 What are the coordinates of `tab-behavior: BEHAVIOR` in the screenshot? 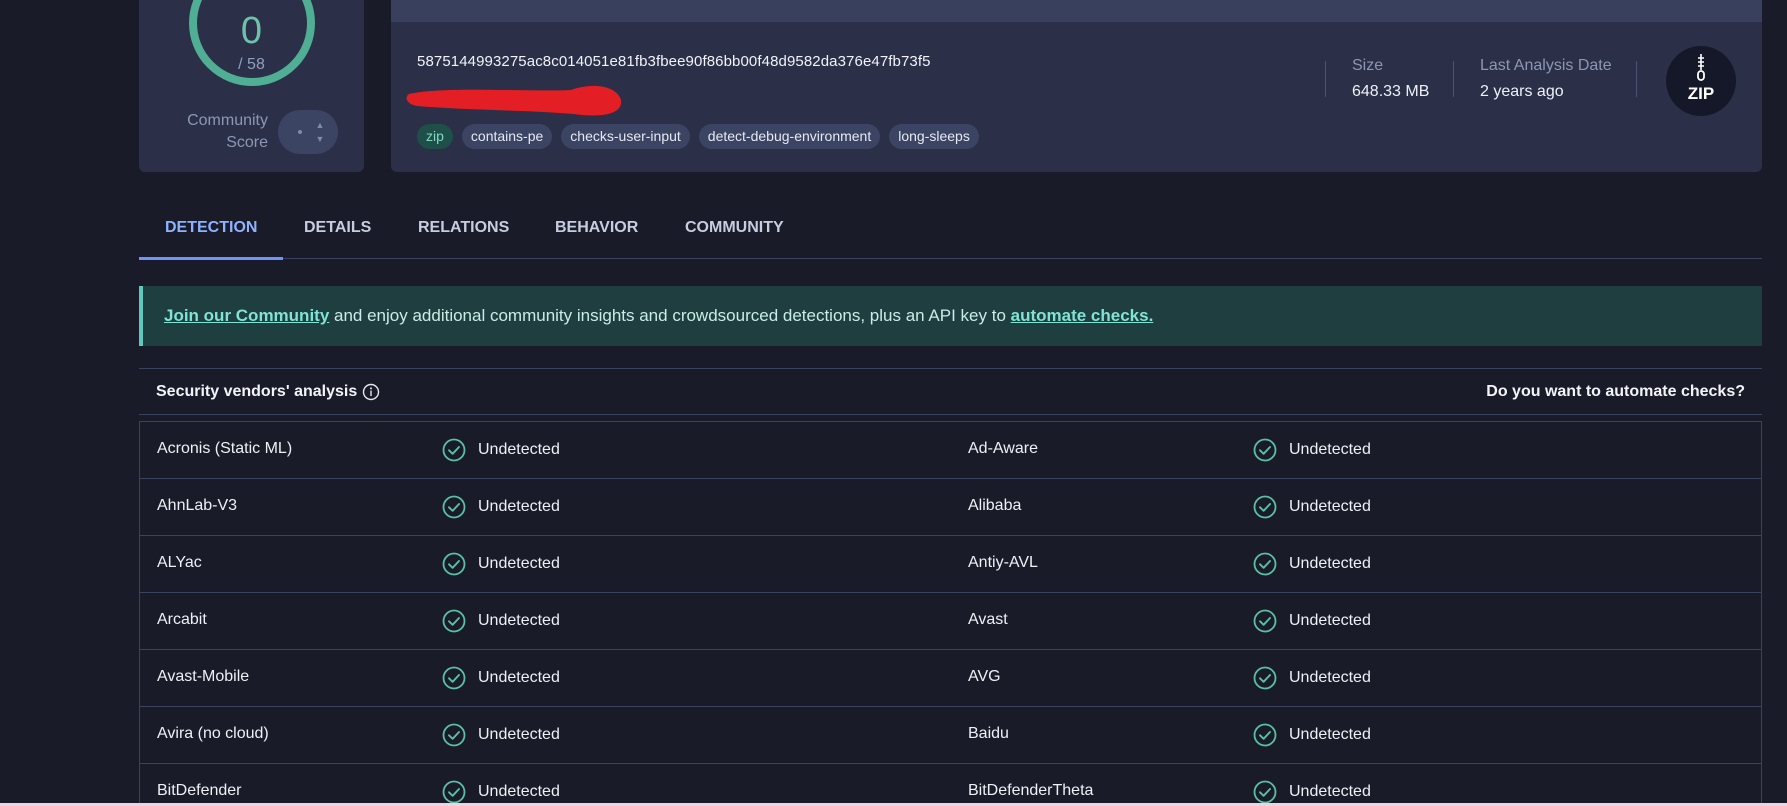 It's located at (596, 232).